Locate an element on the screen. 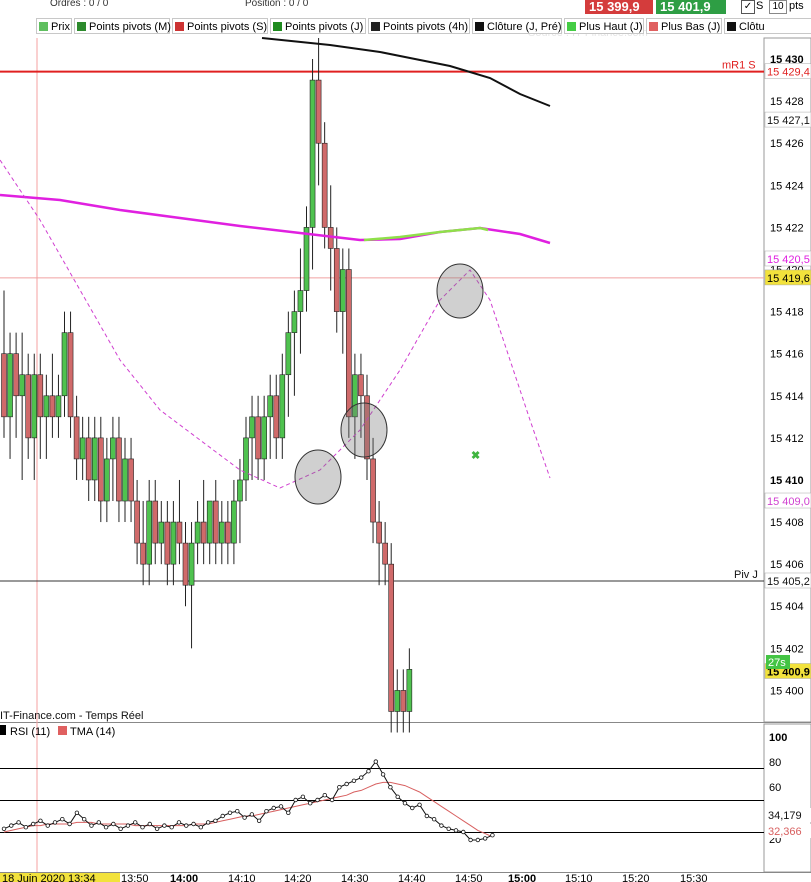 The width and height of the screenshot is (811, 882). close-tag-value: 15 427,1 is located at coordinates (788, 121).